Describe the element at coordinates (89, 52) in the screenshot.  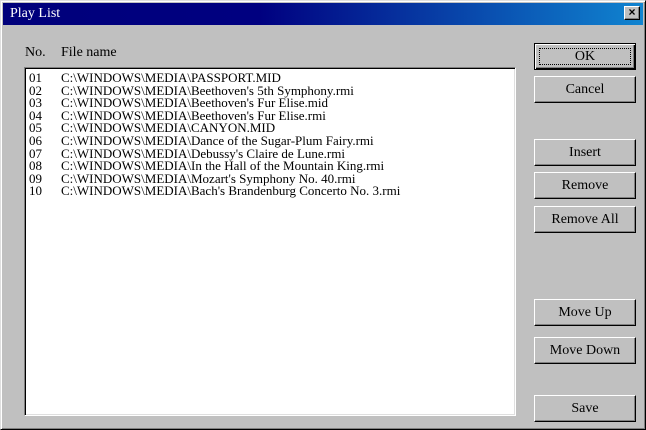
I see `column-header-file-name: File name` at that location.